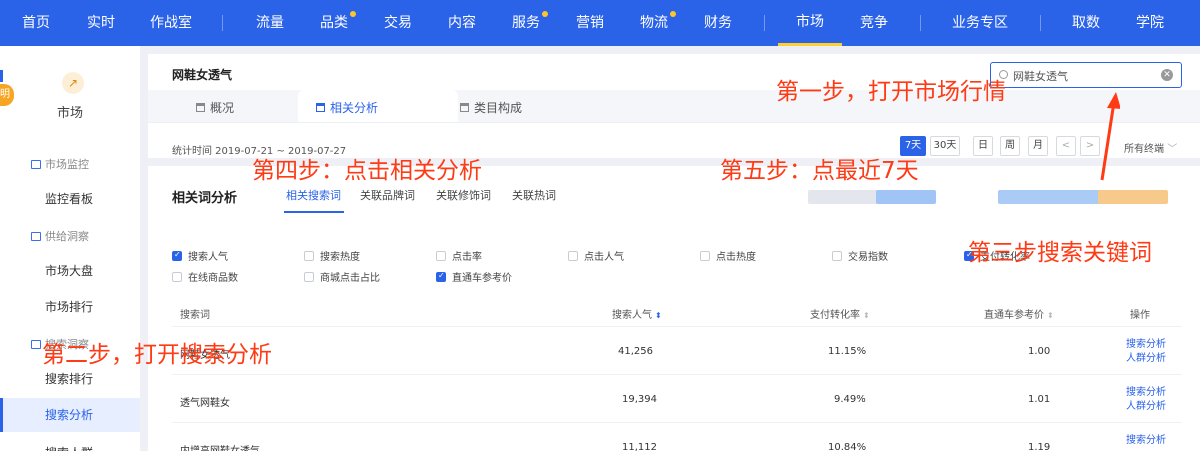  I want to click on checkbox-label: 点击率, so click(467, 257).